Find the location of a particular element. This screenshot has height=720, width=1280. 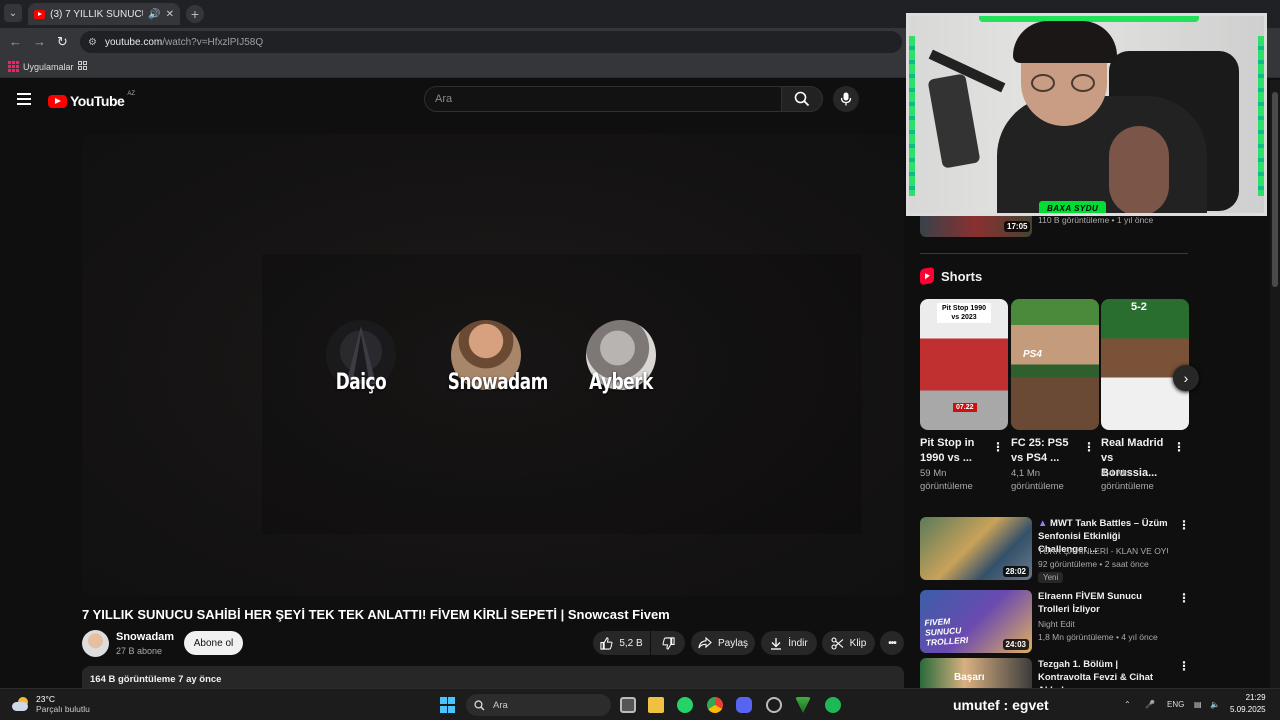

person-card-snowadam: Snowadam is located at coordinates (494, 357).